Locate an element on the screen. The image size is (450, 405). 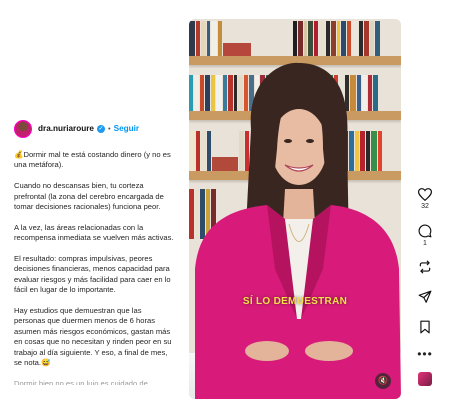
heart-icon is located at coordinates (425, 194).